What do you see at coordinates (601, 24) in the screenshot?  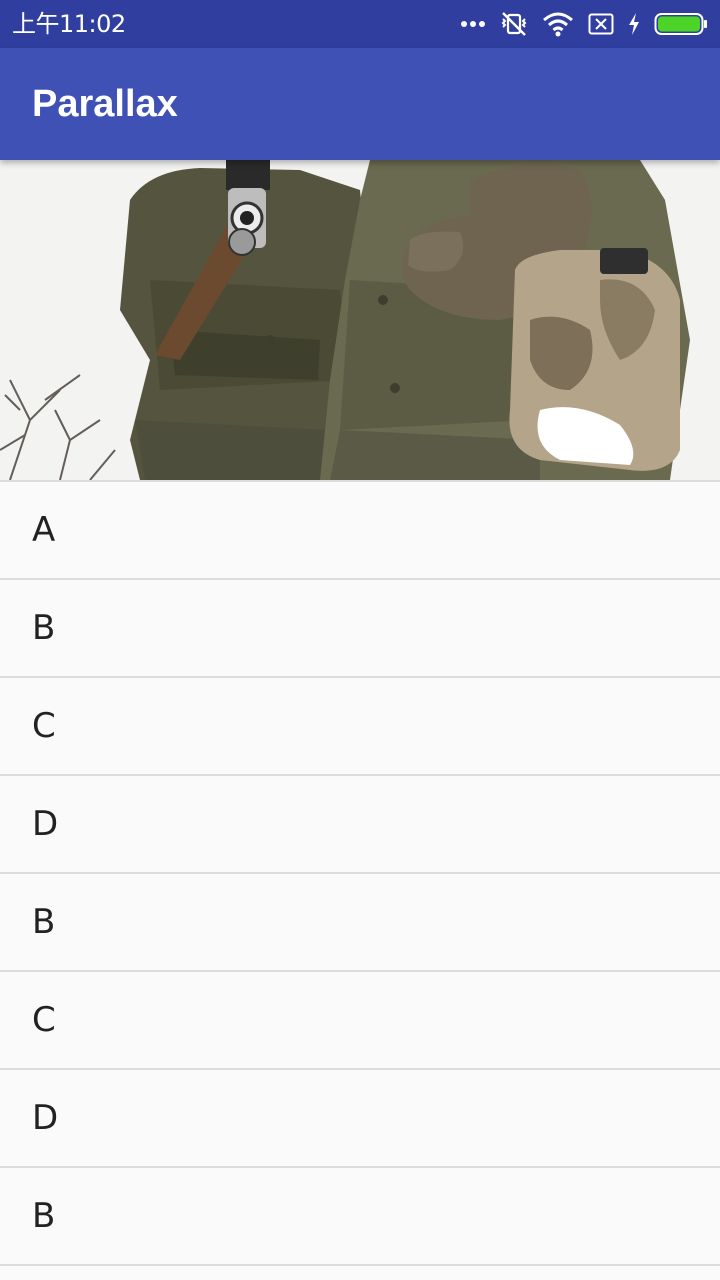 I see `no-sim-icon` at bounding box center [601, 24].